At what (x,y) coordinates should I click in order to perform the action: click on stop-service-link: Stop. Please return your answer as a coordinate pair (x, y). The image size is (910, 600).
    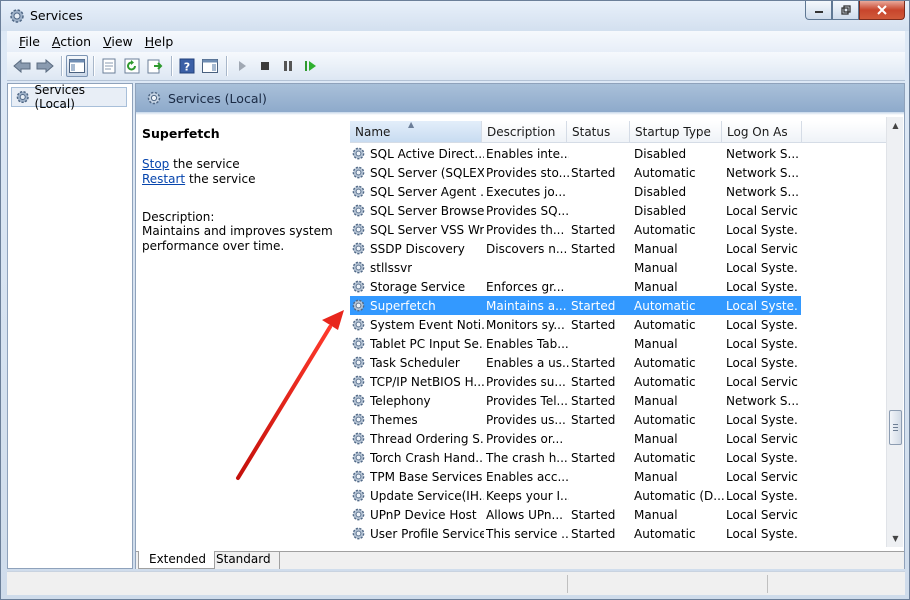
    Looking at the image, I should click on (155, 164).